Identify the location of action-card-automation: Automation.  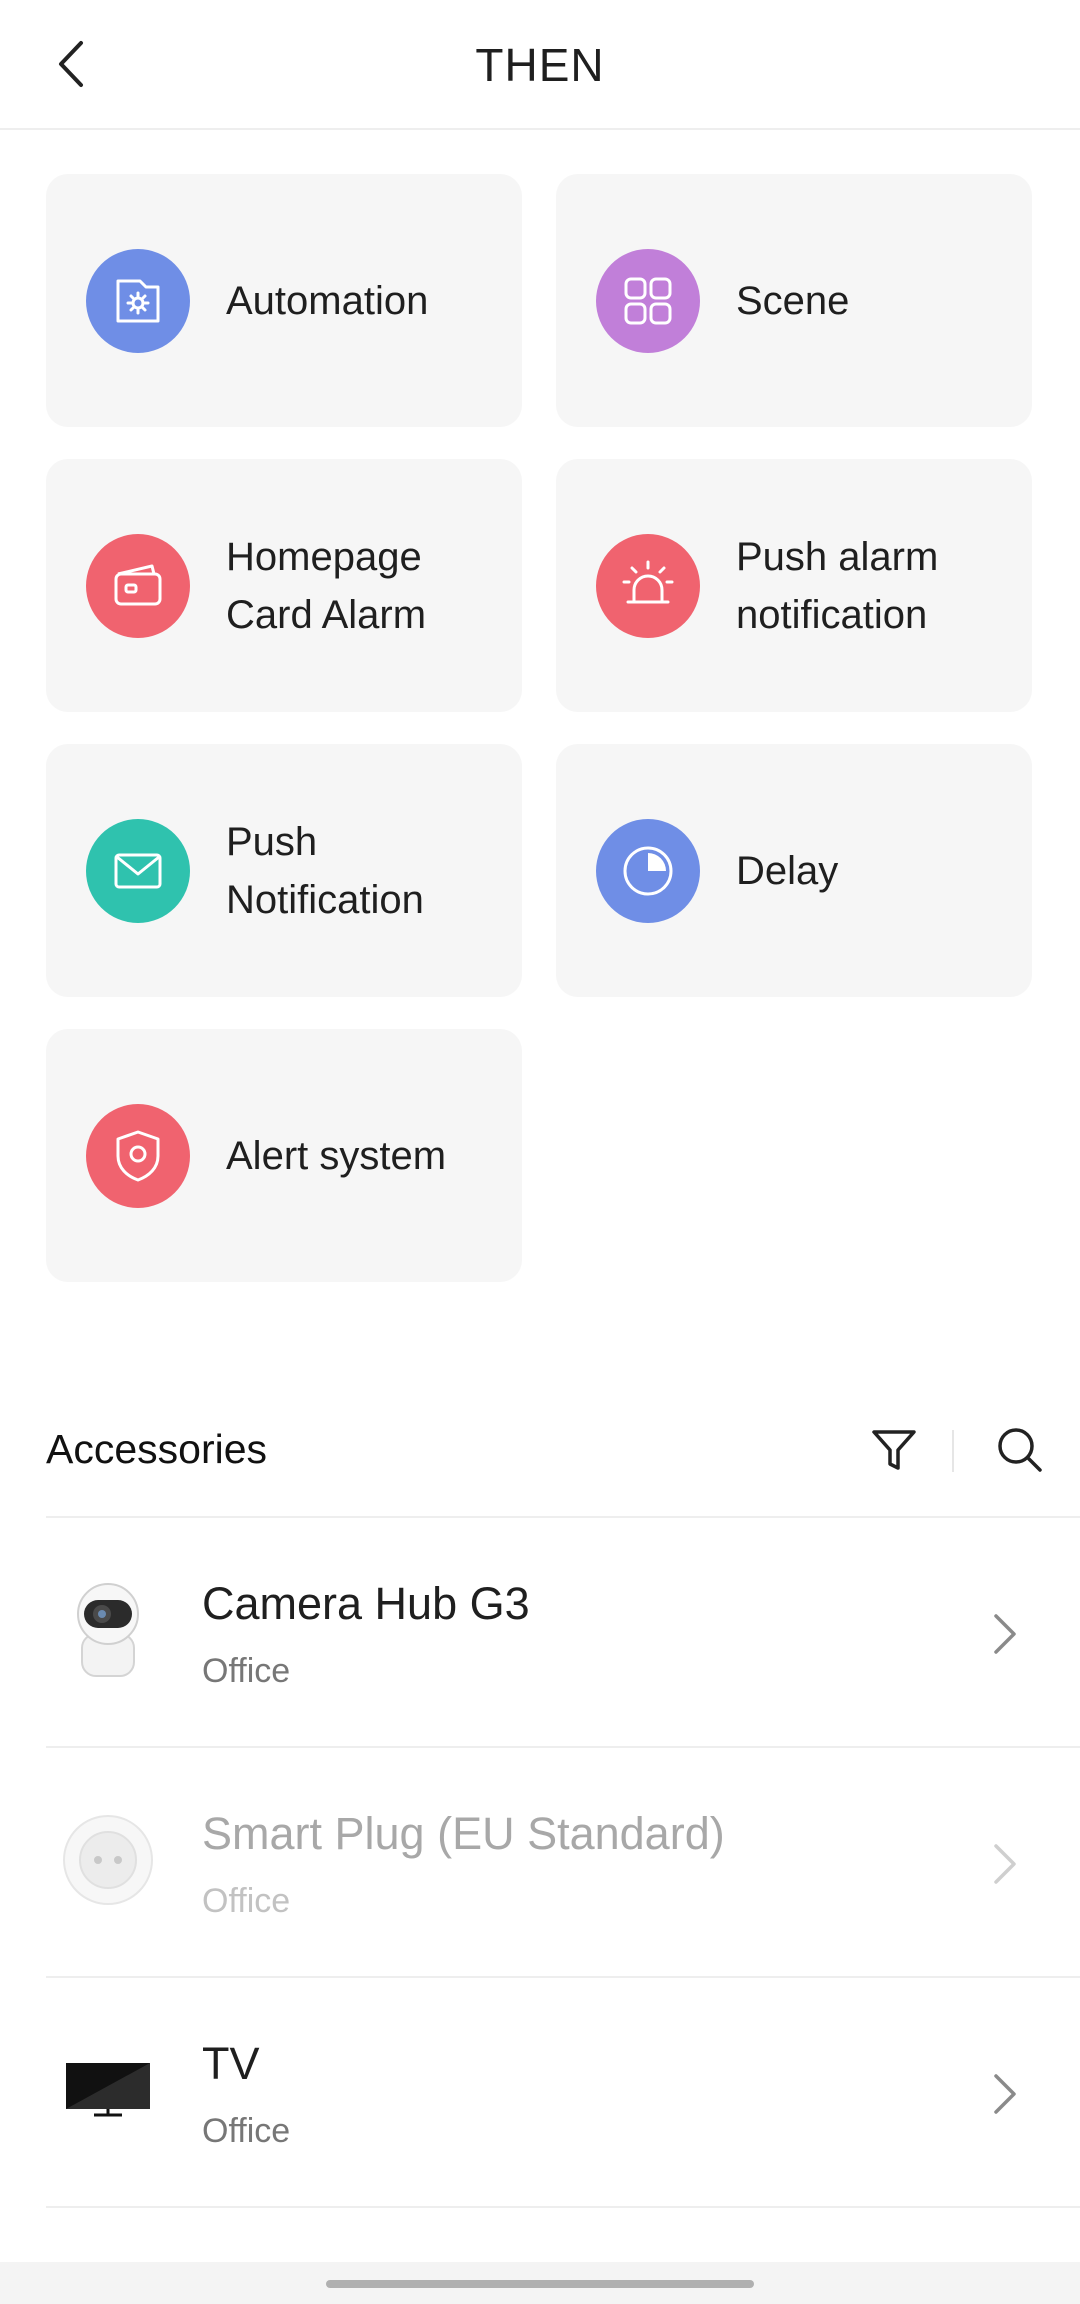
(284, 300).